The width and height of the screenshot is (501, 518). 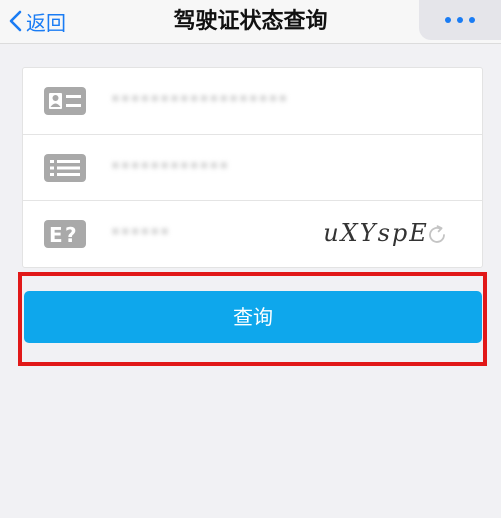 I want to click on file-number-field: ••••••••••••, so click(x=170, y=167).